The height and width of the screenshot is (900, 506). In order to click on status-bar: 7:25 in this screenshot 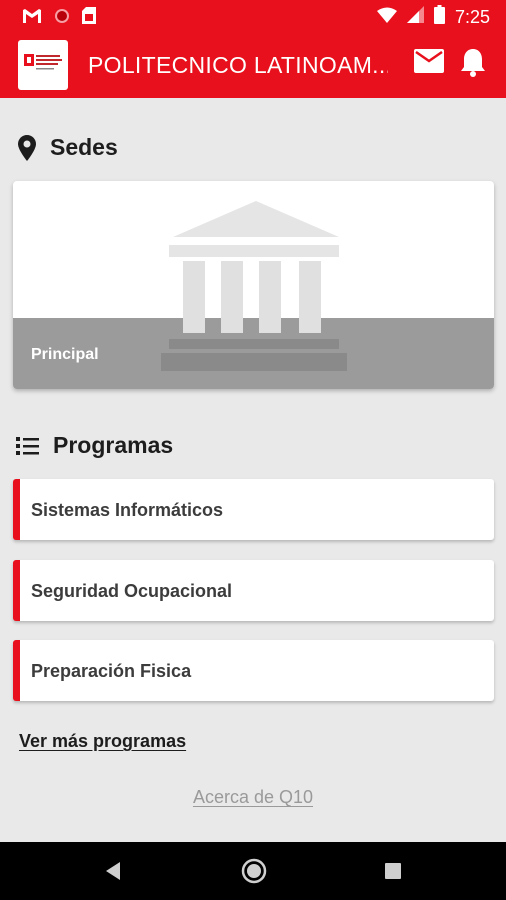, I will do `click(253, 16)`.